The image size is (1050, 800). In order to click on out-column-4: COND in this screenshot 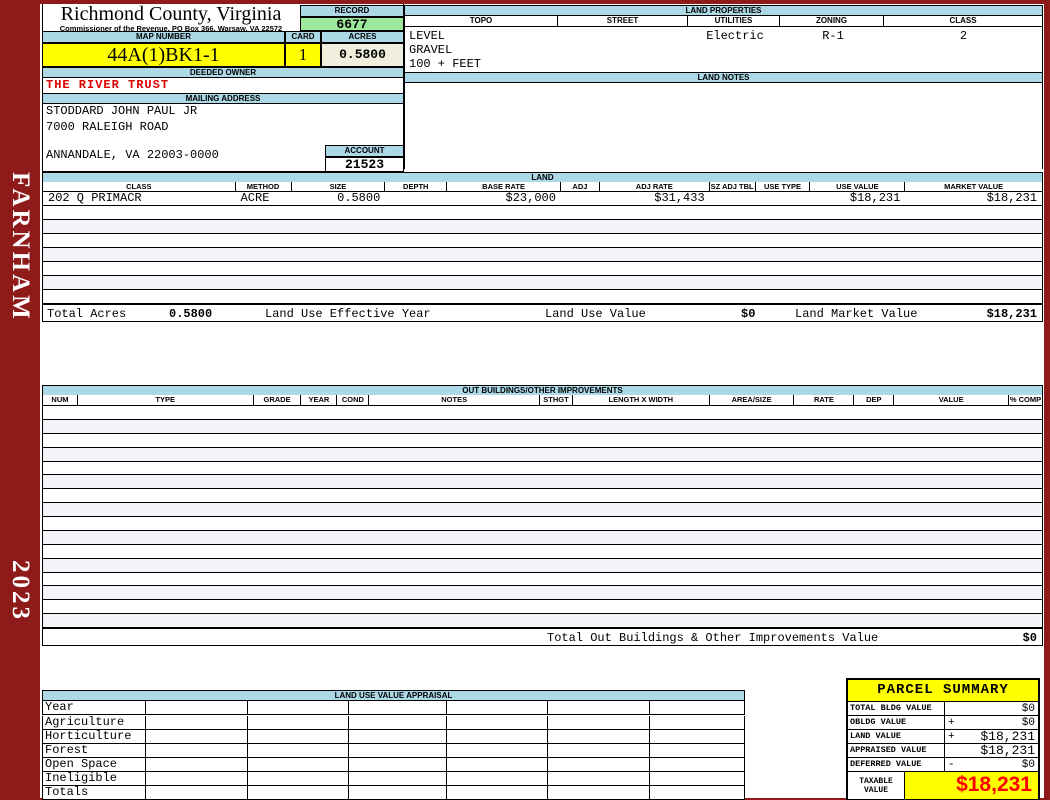, I will do `click(353, 400)`.